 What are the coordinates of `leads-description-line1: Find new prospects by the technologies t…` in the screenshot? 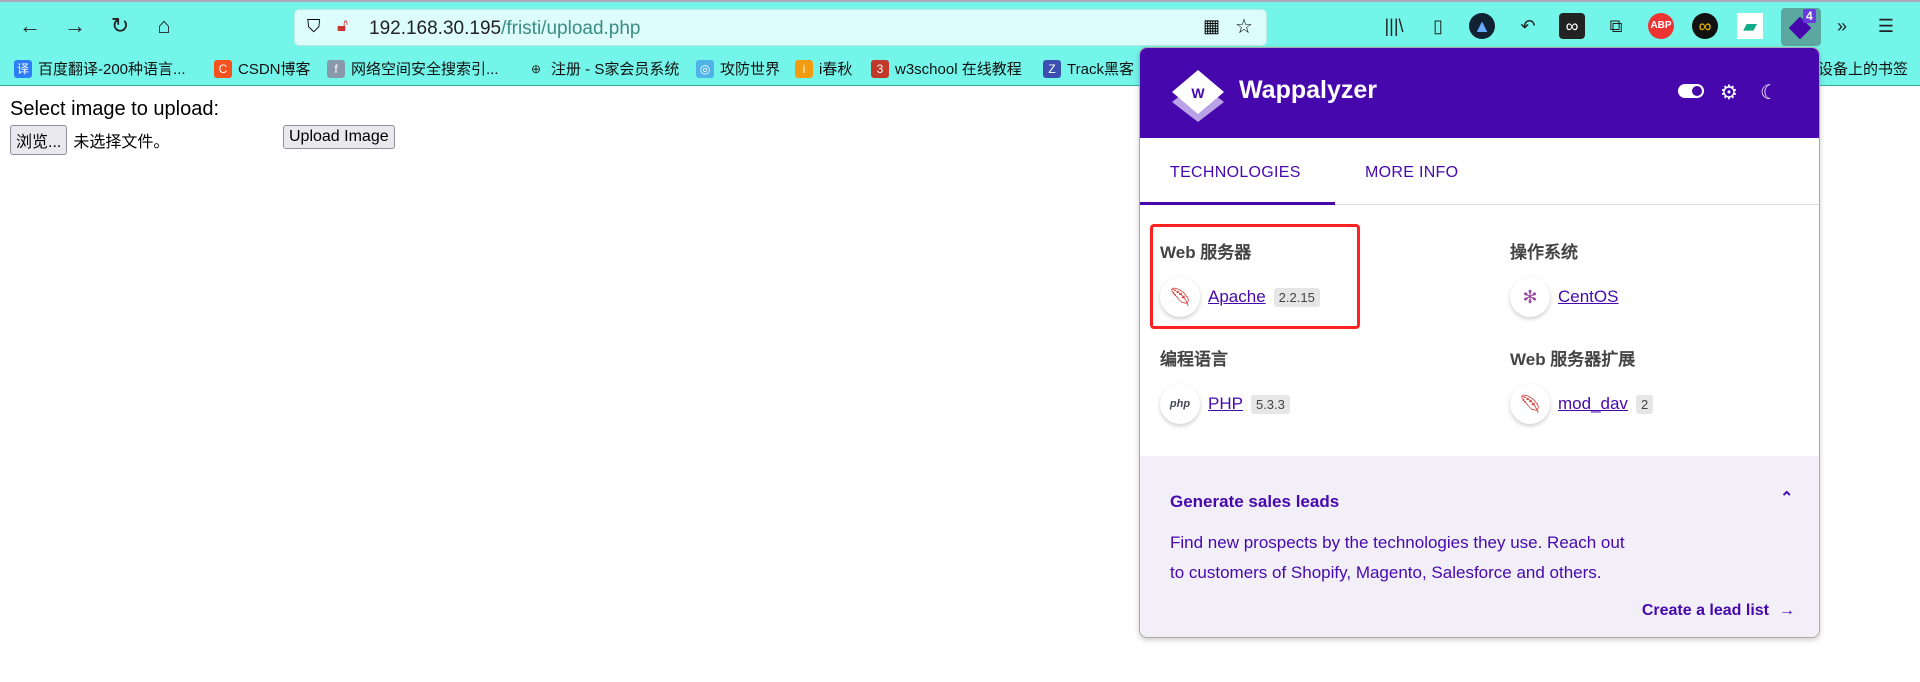 It's located at (1397, 542).